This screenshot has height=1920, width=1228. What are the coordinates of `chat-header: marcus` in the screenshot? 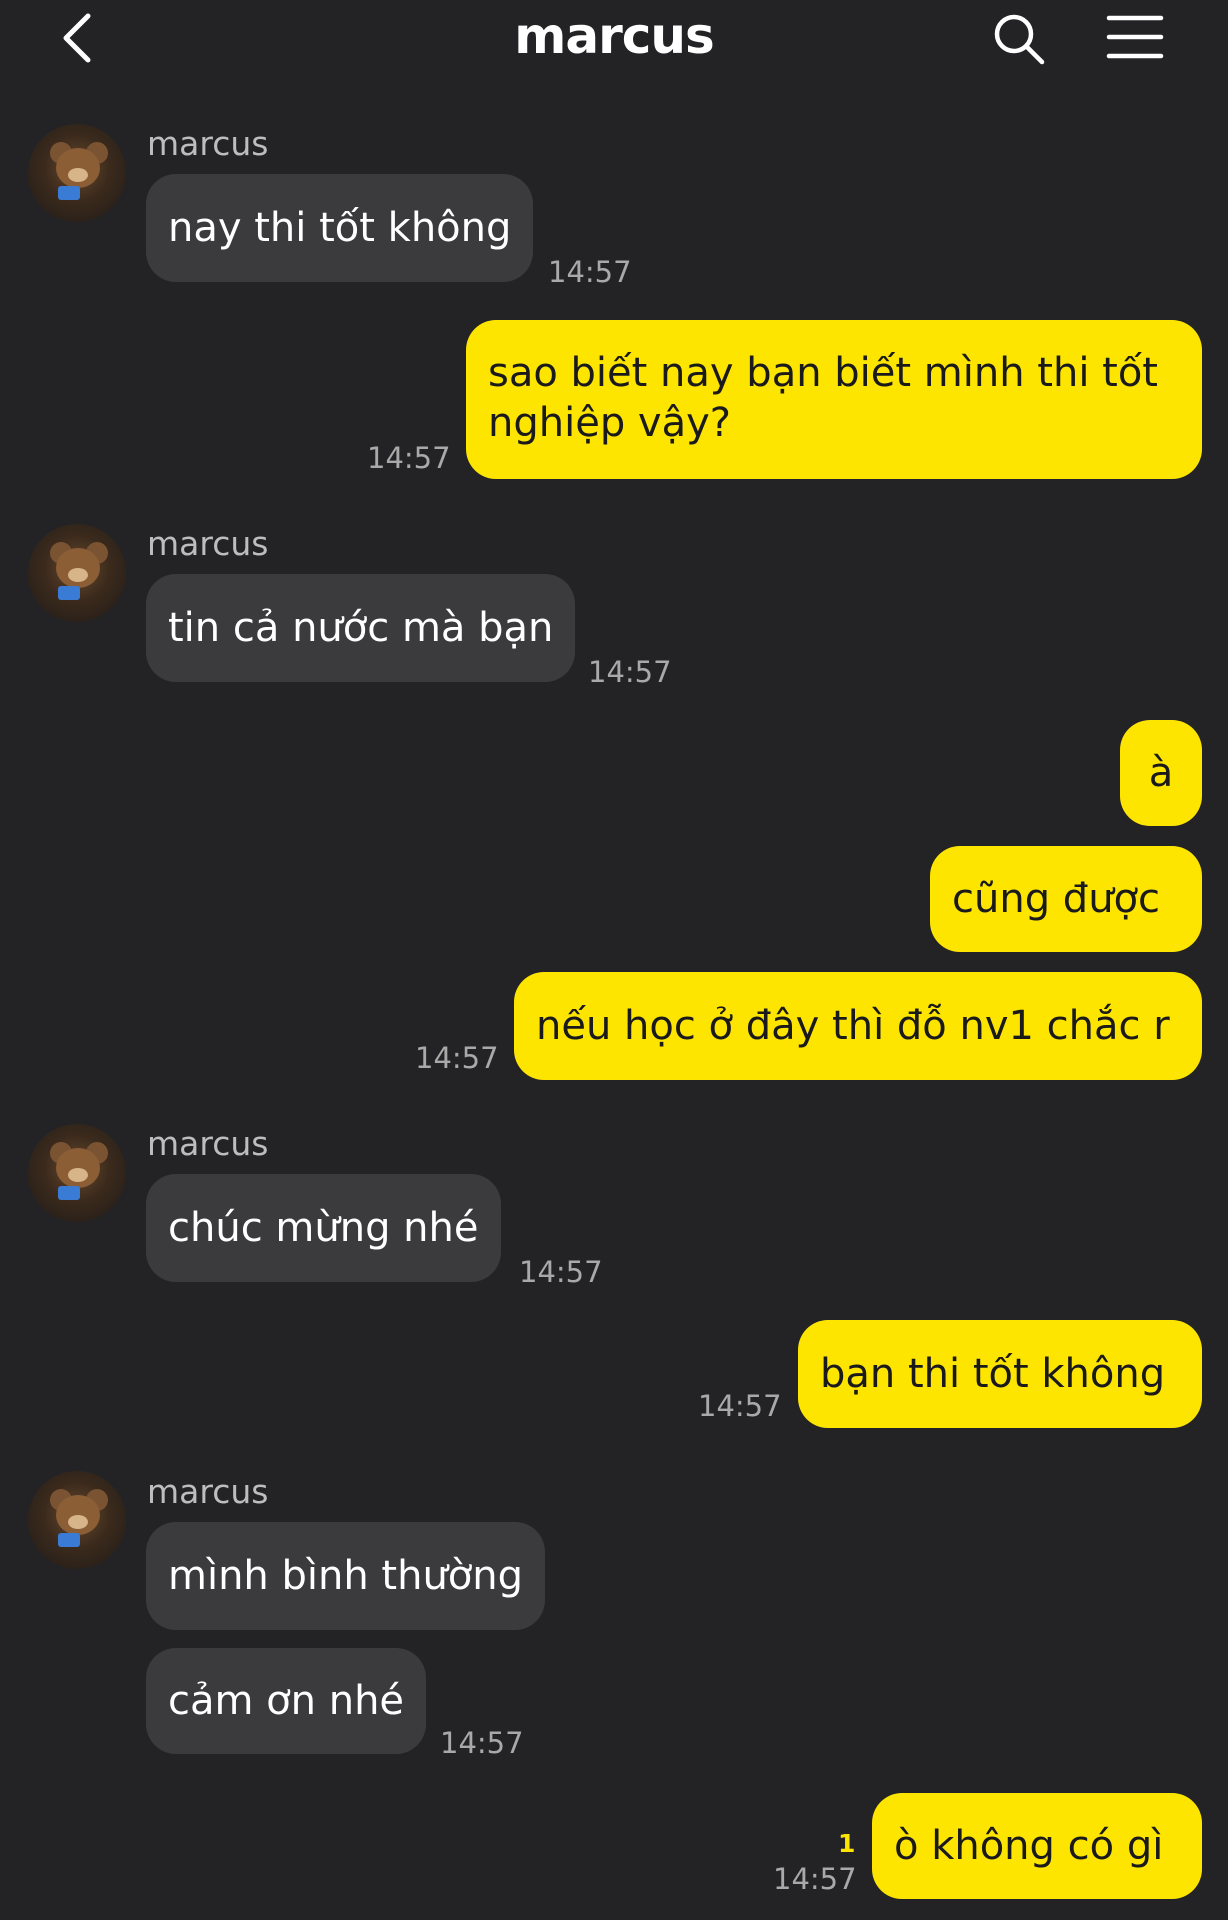 It's located at (614, 40).